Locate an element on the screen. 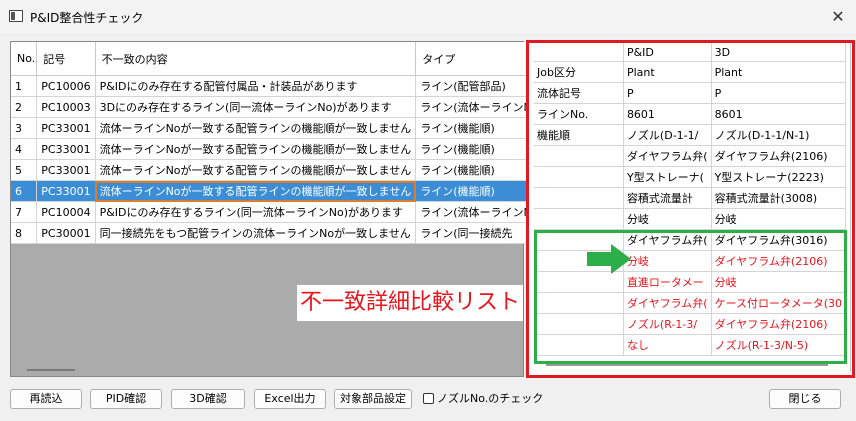 The image size is (856, 421). compare-row: 流体記号 P P is located at coordinates (690, 93).